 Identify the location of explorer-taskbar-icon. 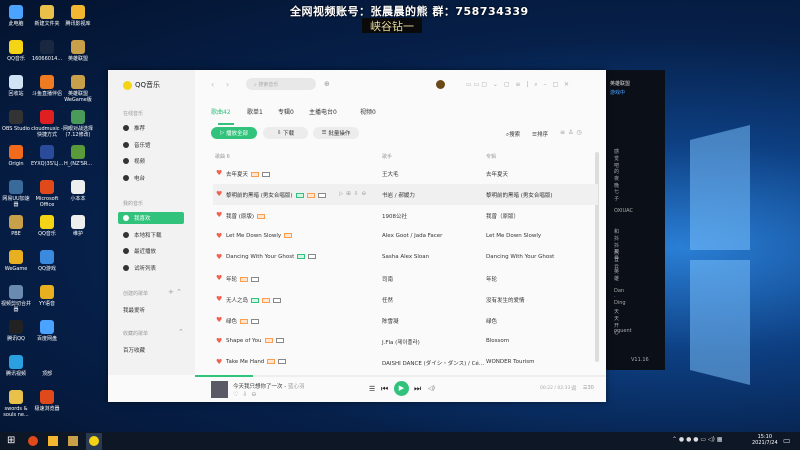
(53, 441).